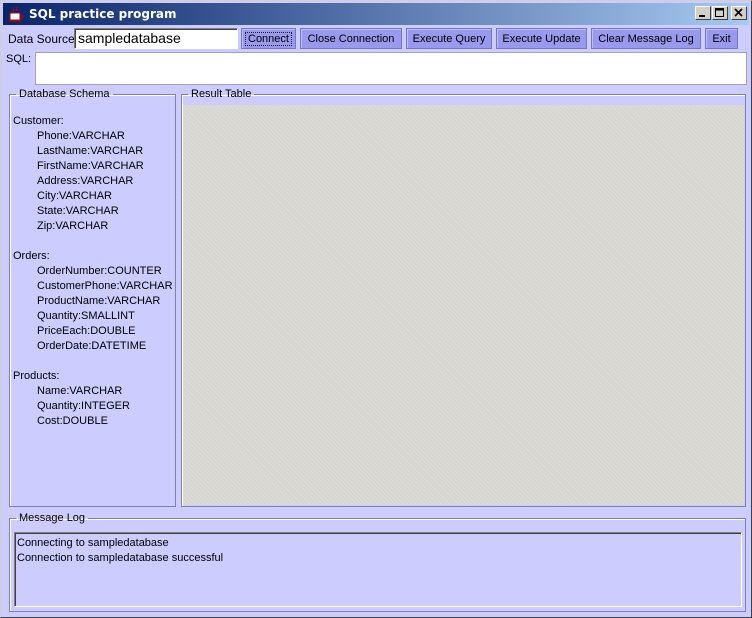  Describe the element at coordinates (702, 16) in the screenshot. I see `minimize-icon` at that location.